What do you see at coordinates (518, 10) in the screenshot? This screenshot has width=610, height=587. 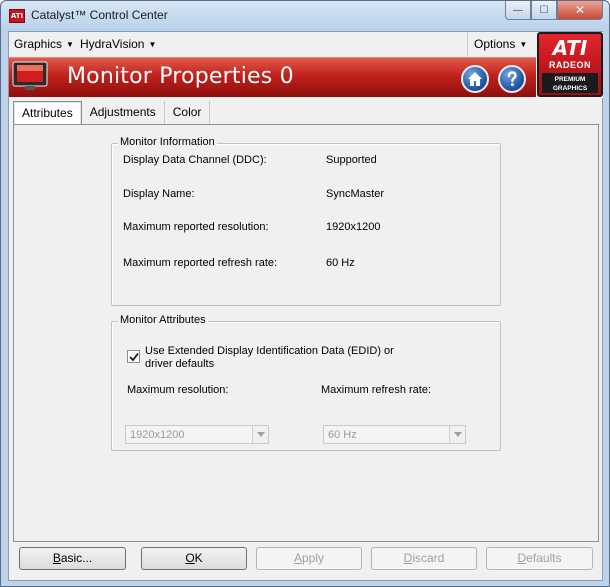 I see `minimize-button: —` at bounding box center [518, 10].